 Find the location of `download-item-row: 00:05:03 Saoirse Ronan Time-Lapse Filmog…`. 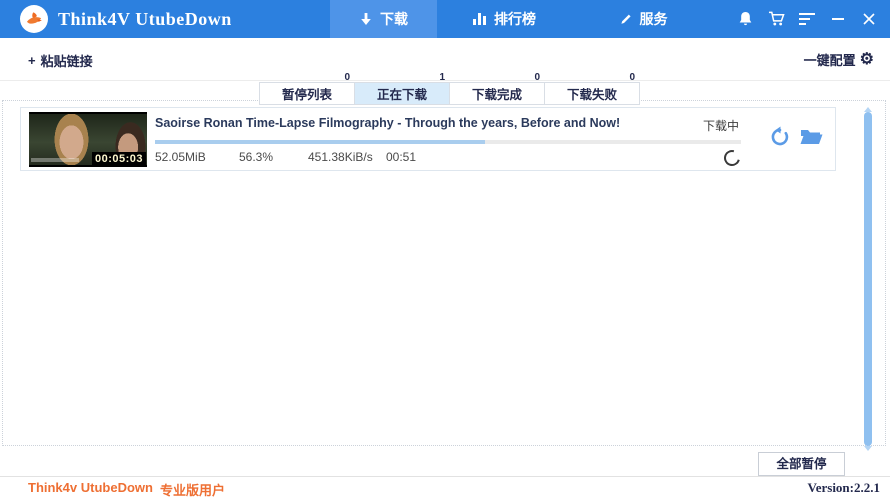

download-item-row: 00:05:03 Saoirse Ronan Time-Lapse Filmog… is located at coordinates (428, 139).